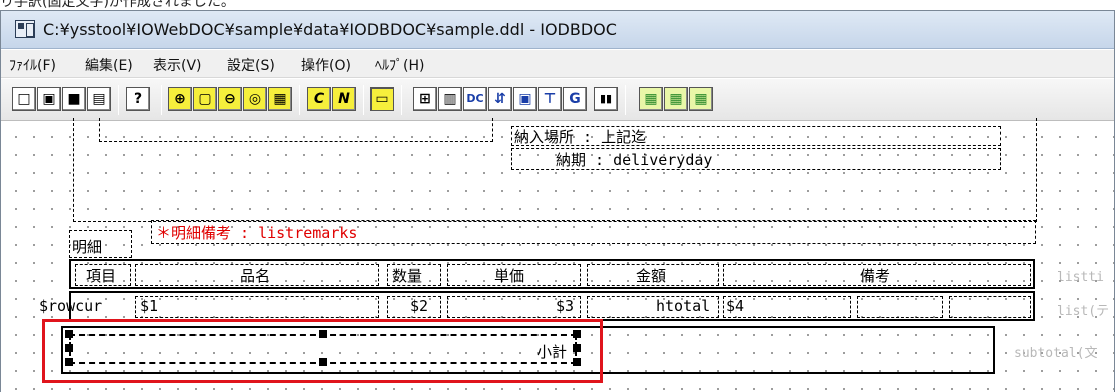 This screenshot has width=1115, height=392. Describe the element at coordinates (177, 65) in the screenshot. I see `menu-view: 表示(V)` at that location.